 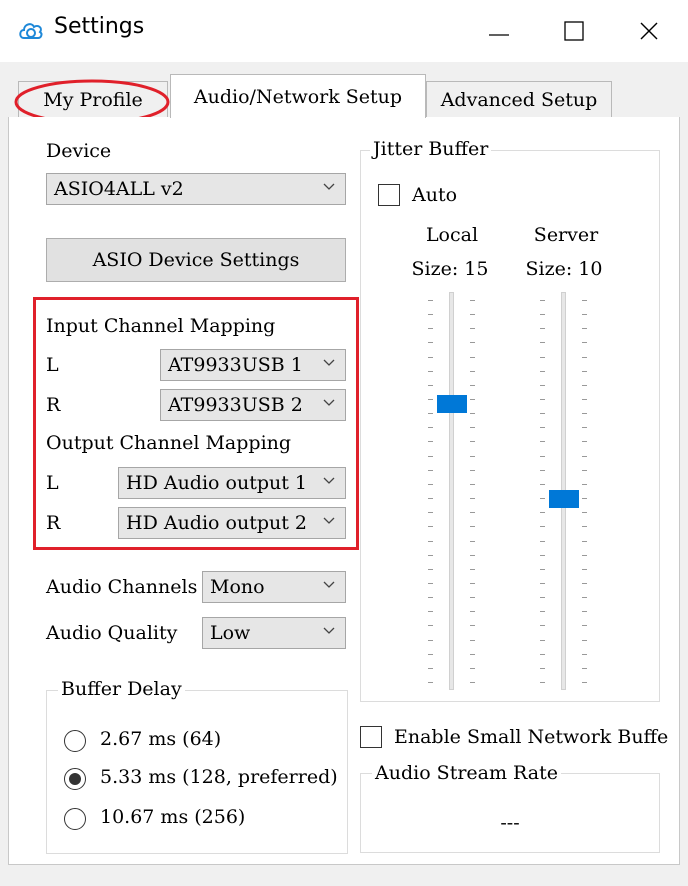 What do you see at coordinates (237, 587) in the screenshot?
I see `audio-channels-value: Mono` at bounding box center [237, 587].